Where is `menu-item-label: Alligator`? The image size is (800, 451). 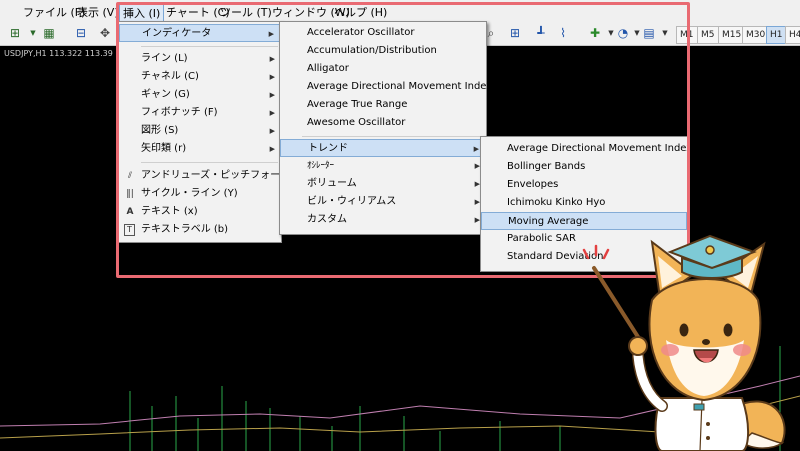 menu-item-label: Alligator is located at coordinates (328, 68).